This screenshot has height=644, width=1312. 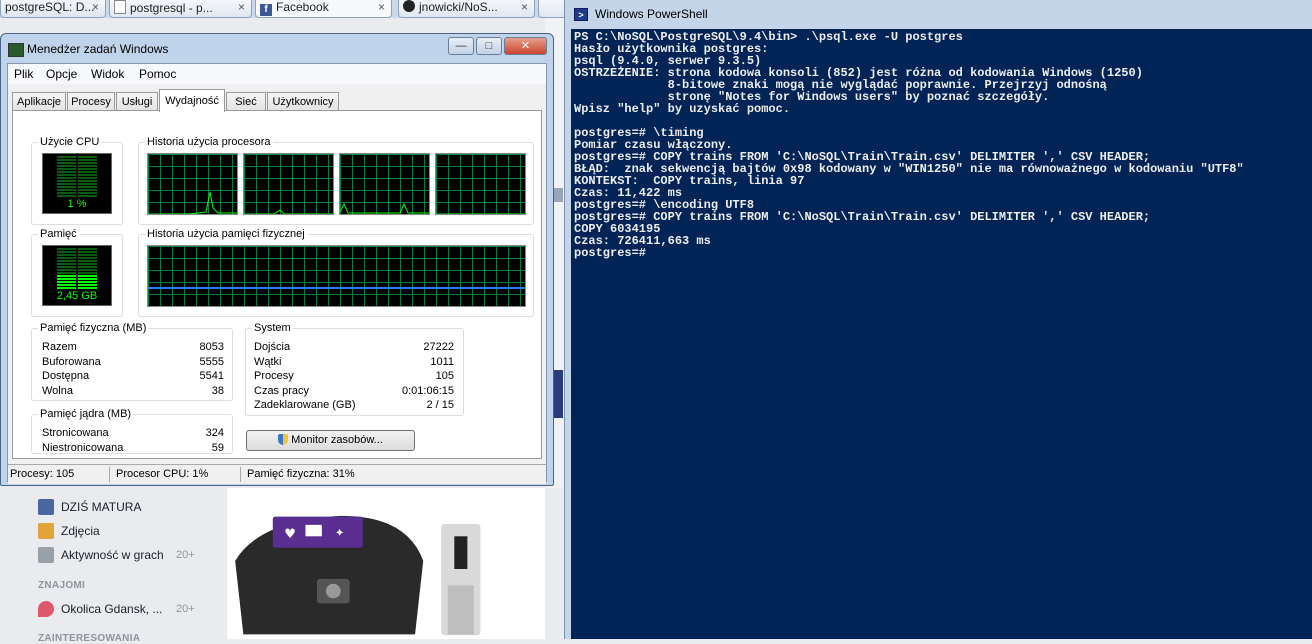 I want to click on cpu-history-label: Historia użycia procesora, so click(x=209, y=142).